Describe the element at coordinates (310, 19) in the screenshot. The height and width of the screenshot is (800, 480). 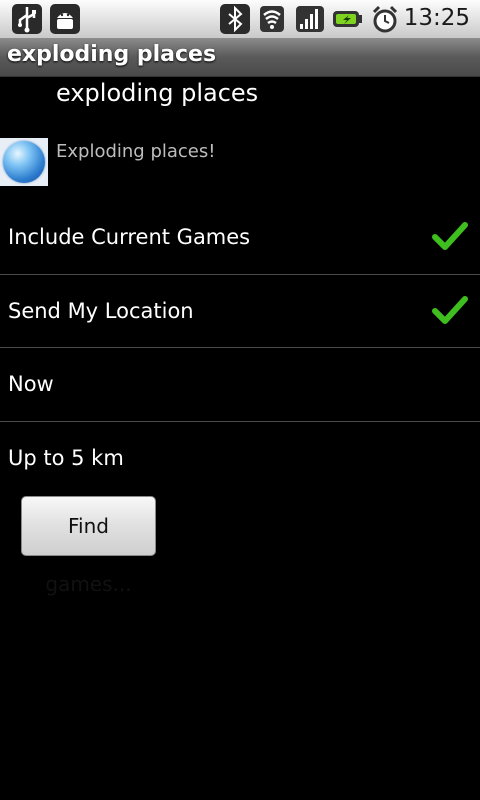
I see `signal-icon` at that location.